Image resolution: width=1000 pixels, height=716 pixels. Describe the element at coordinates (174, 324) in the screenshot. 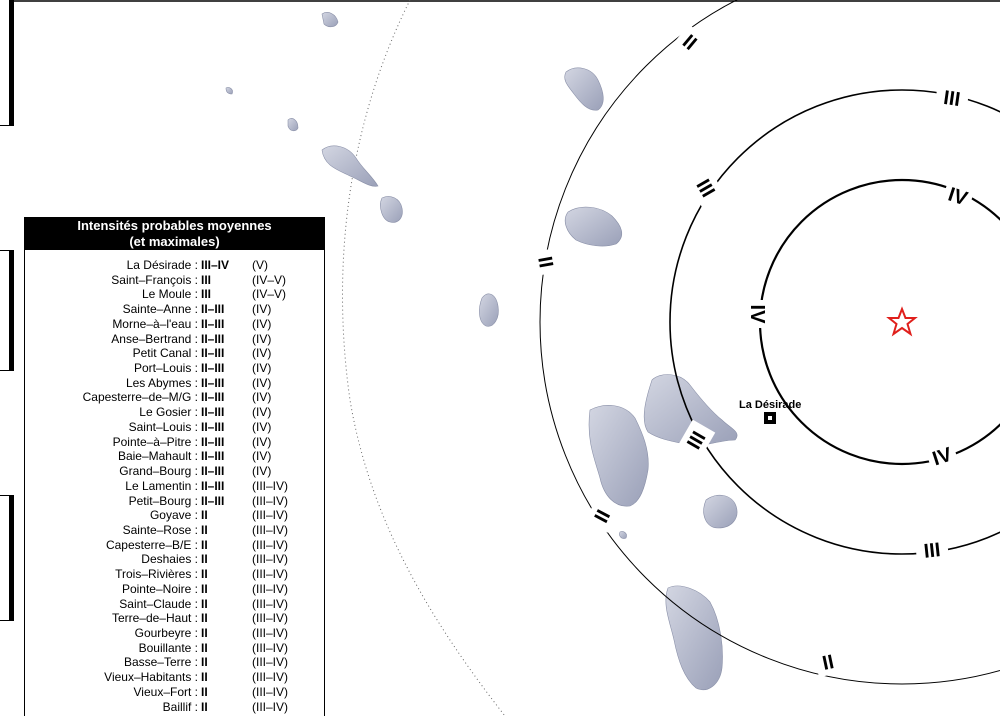

I see `legend-row: Morne–à–l'eau : II–III (IV)` at that location.